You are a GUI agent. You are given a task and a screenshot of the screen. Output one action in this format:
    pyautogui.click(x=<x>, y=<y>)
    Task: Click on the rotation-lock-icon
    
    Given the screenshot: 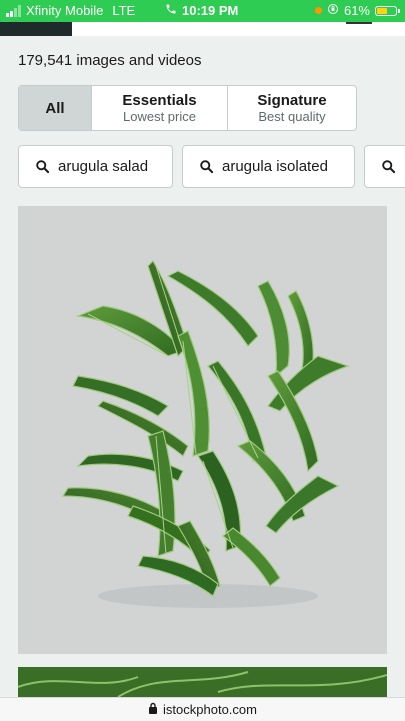 What is the action you would take?
    pyautogui.click(x=333, y=10)
    